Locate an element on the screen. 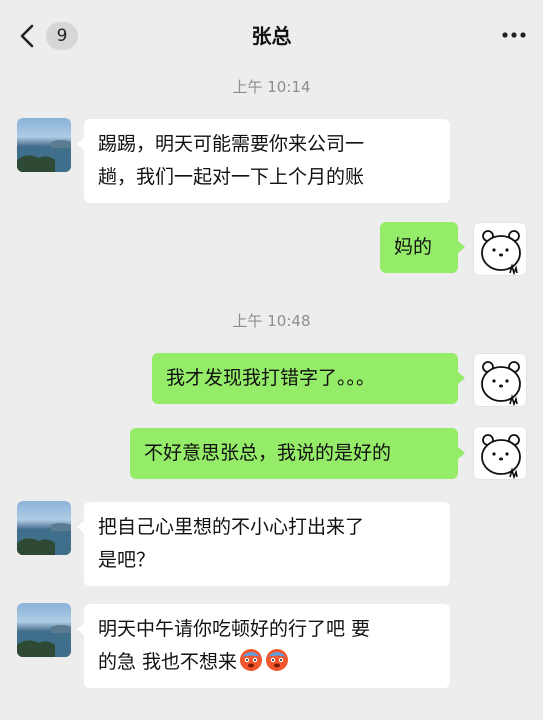 The image size is (543, 720). more-dots-icon is located at coordinates (514, 35).